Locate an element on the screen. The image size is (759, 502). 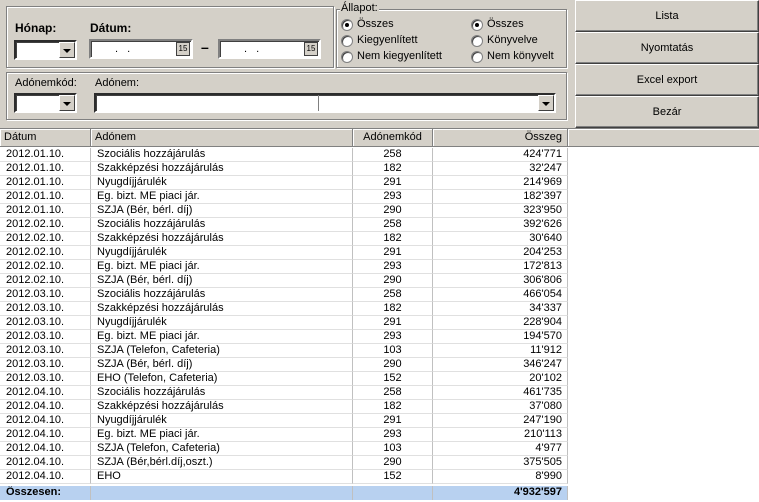
excel-export-button: Excel export is located at coordinates (667, 80).